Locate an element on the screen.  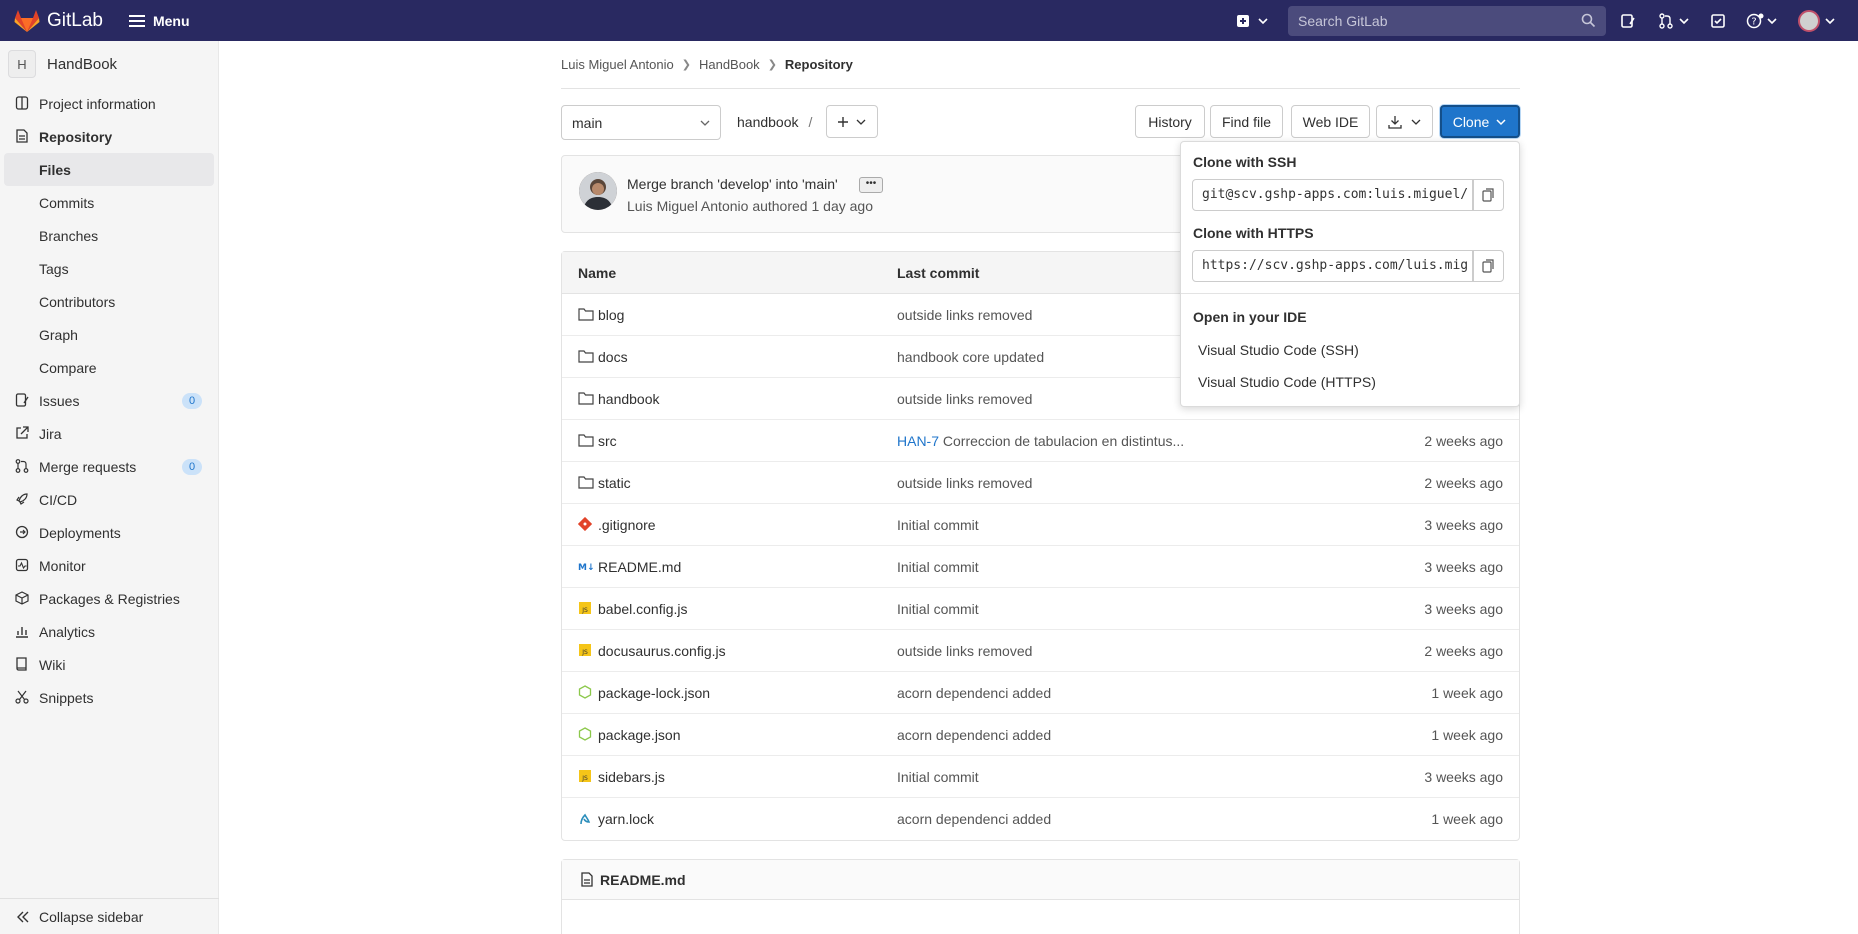
commit-author-link: Luis Miguel Antonio is located at coordinates (687, 206).